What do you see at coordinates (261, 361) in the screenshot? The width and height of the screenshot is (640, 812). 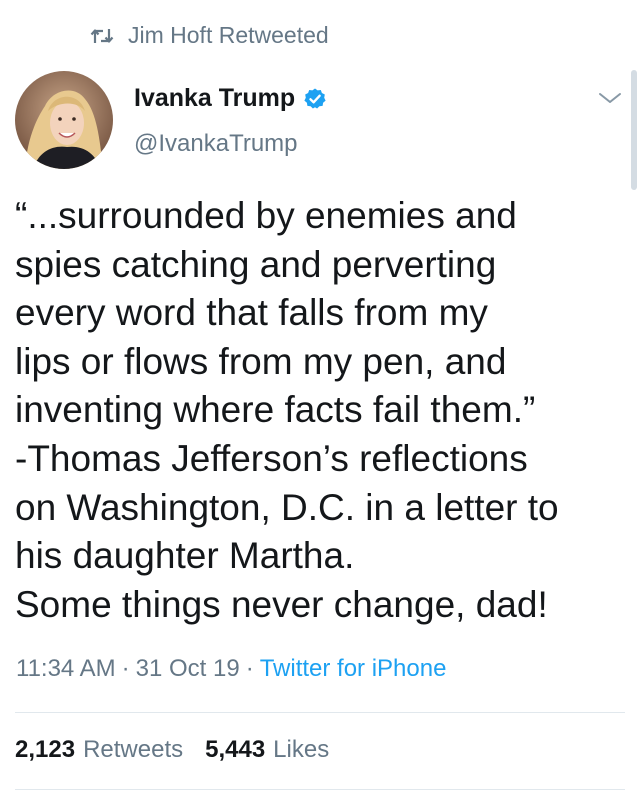 I see `tweet-line: lips or flows from my pen, and` at bounding box center [261, 361].